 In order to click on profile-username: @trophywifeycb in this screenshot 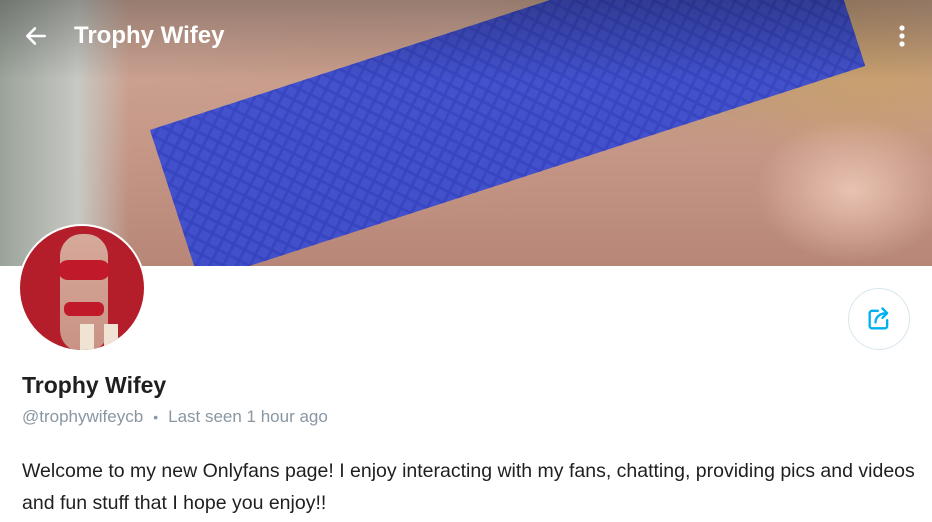, I will do `click(82, 417)`.